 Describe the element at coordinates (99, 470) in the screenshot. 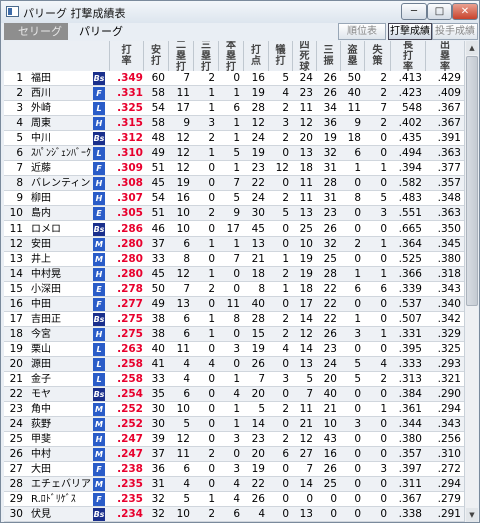

I see `team-badge: F` at that location.